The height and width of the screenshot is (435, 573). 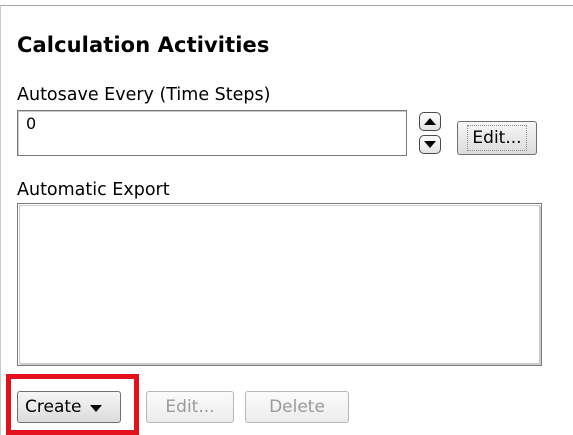 I want to click on dropdown-arrow-icon, so click(x=95, y=408).